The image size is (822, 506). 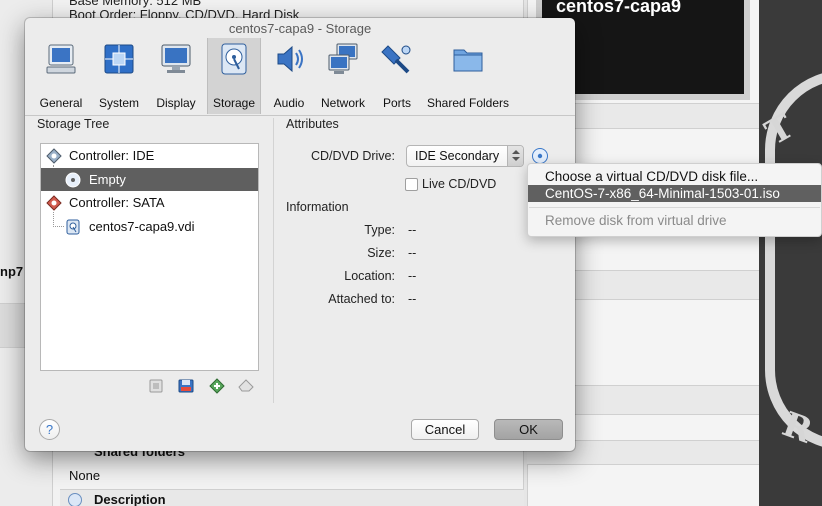 What do you see at coordinates (73, 180) in the screenshot?
I see `cd-icon` at bounding box center [73, 180].